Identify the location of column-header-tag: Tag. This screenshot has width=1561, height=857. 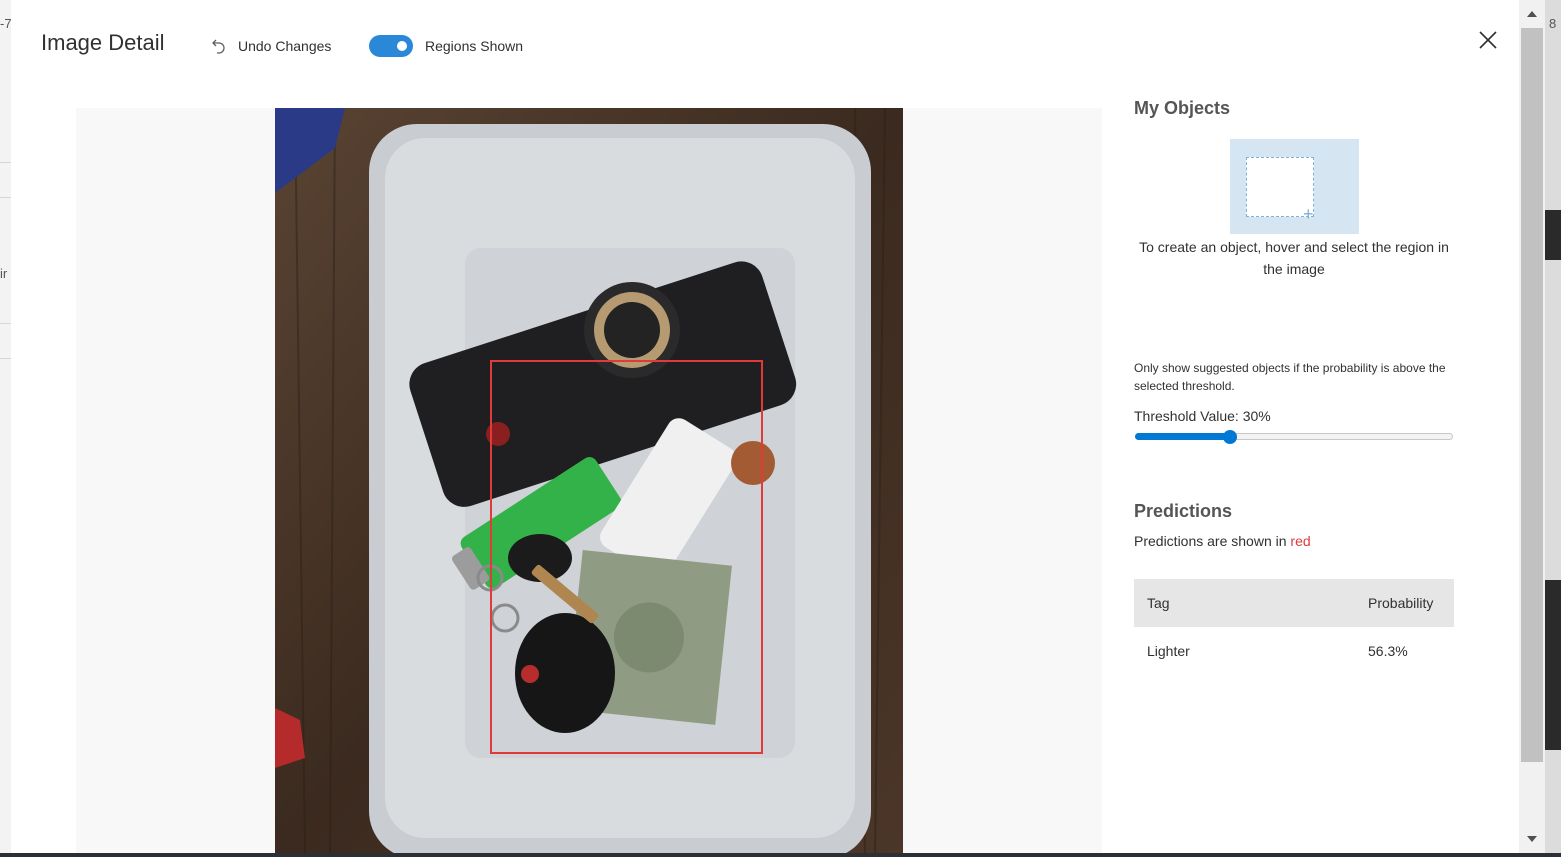
(1251, 603).